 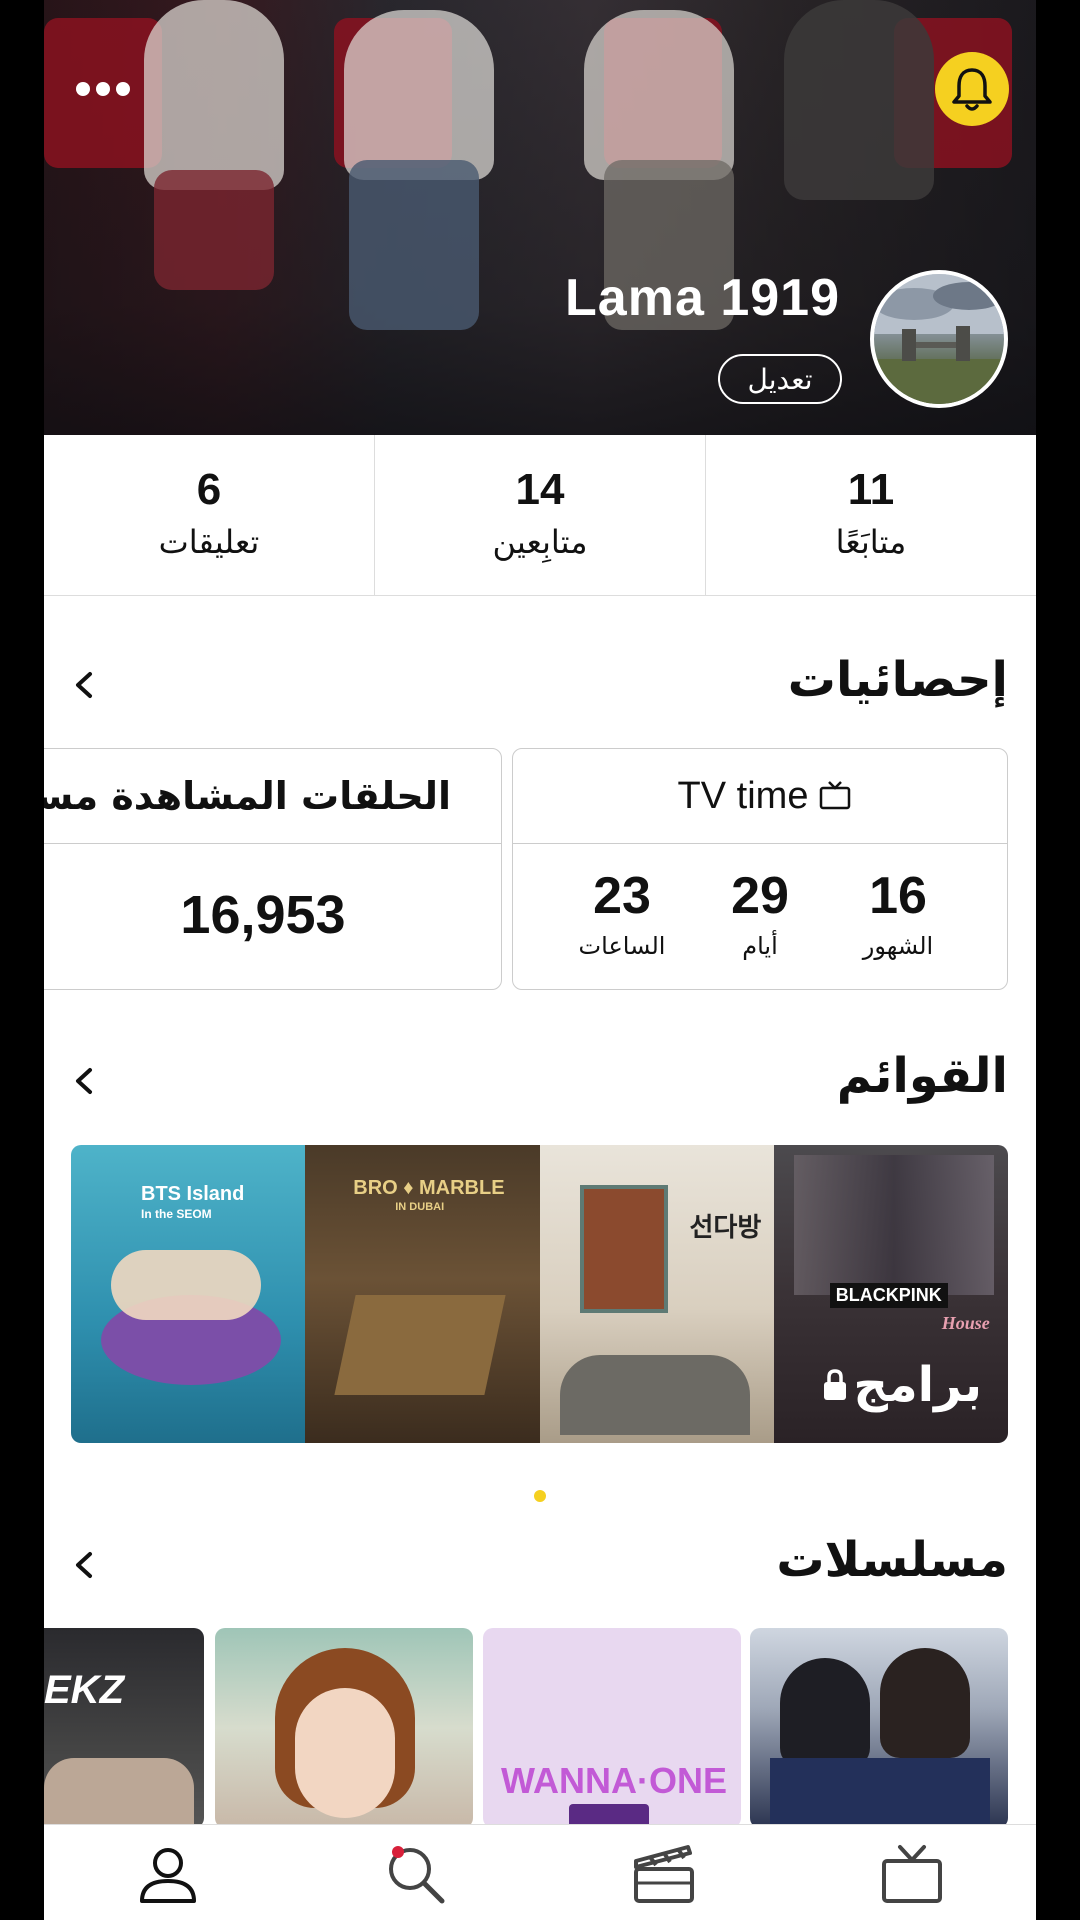 What do you see at coordinates (85, 1565) in the screenshot?
I see `series-chevron-icon` at bounding box center [85, 1565].